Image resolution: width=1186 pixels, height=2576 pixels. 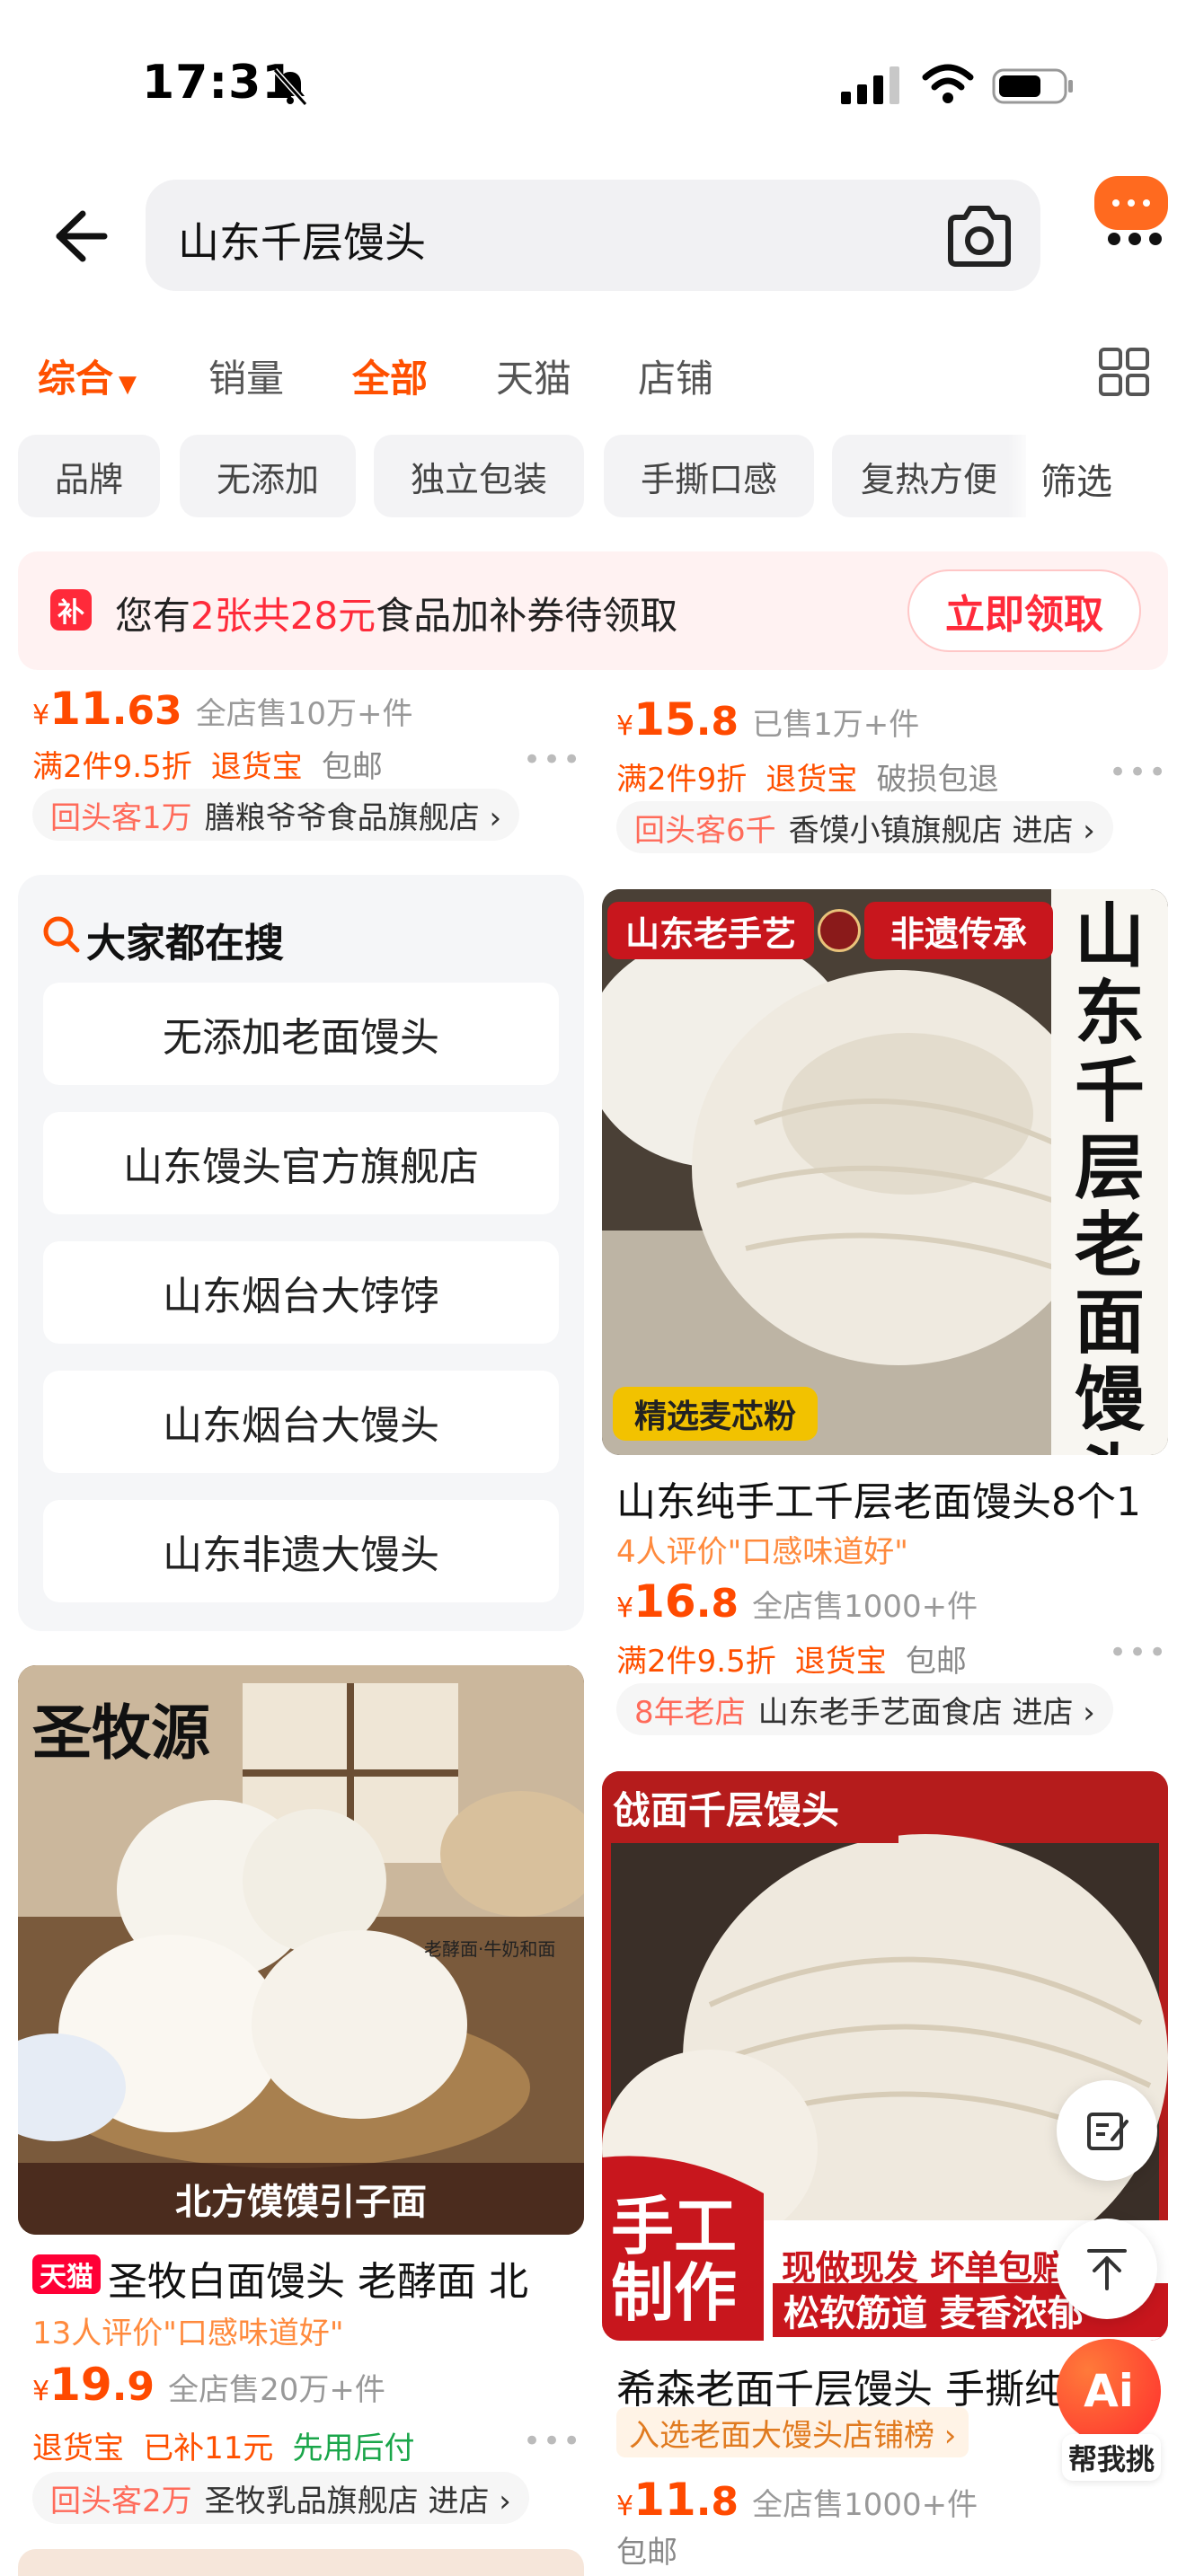 What do you see at coordinates (61, 934) in the screenshot?
I see `search-icon` at bounding box center [61, 934].